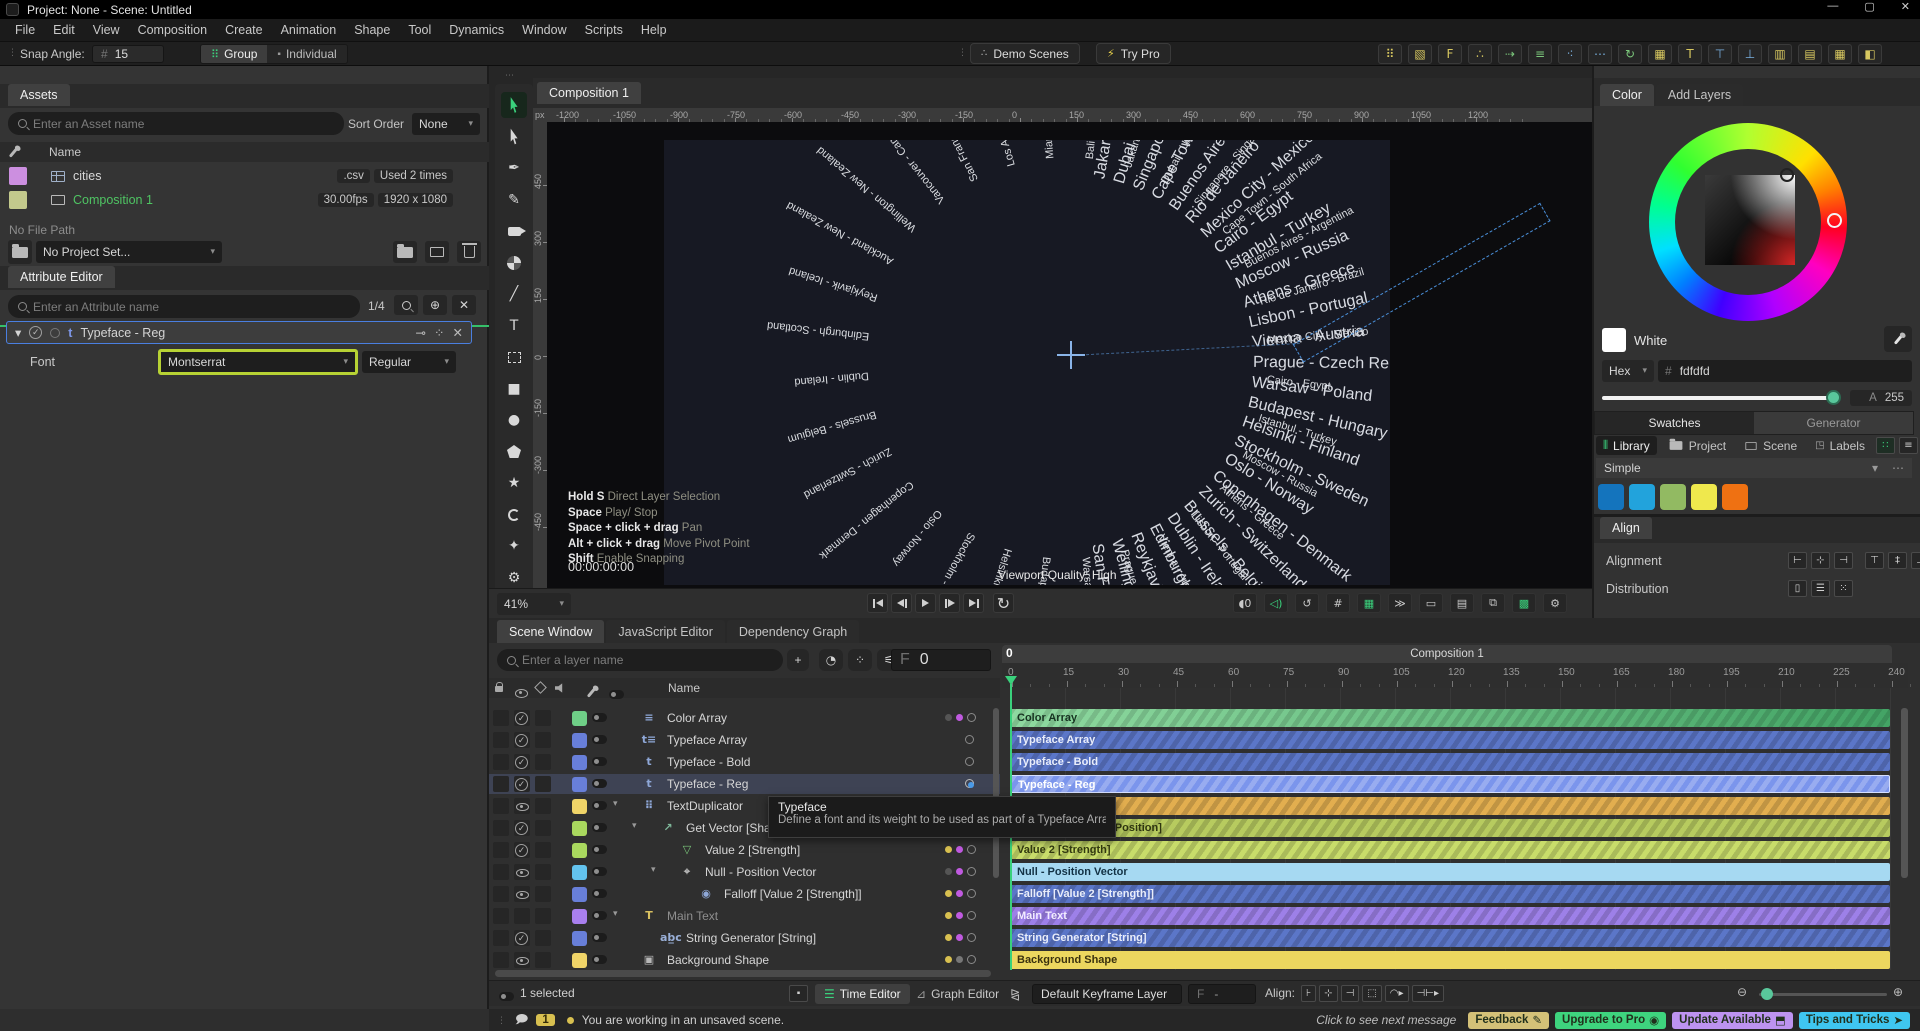  What do you see at coordinates (969, 783) in the screenshot?
I see `indicator-radio` at bounding box center [969, 783].